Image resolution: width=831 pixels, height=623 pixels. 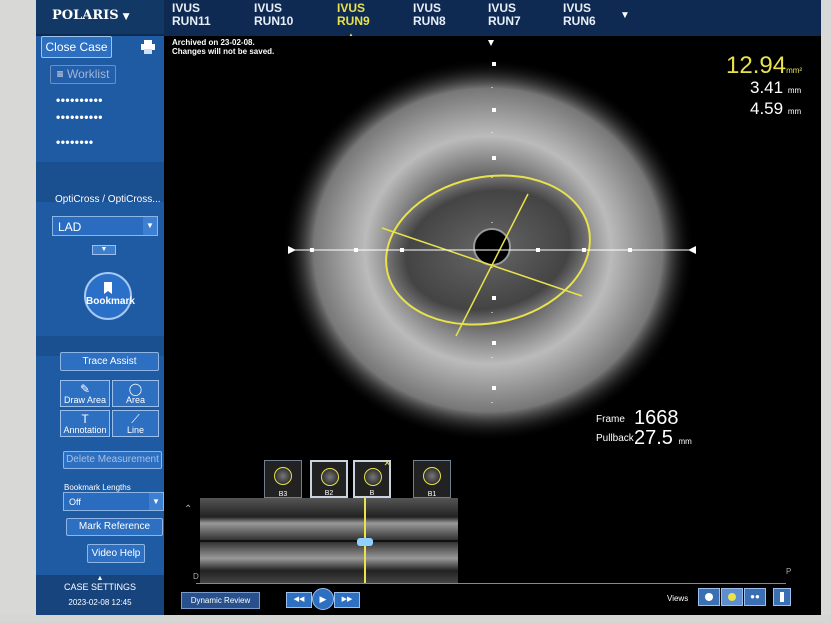 What do you see at coordinates (387, 463) in the screenshot?
I see `close-icon: ✕` at bounding box center [387, 463].